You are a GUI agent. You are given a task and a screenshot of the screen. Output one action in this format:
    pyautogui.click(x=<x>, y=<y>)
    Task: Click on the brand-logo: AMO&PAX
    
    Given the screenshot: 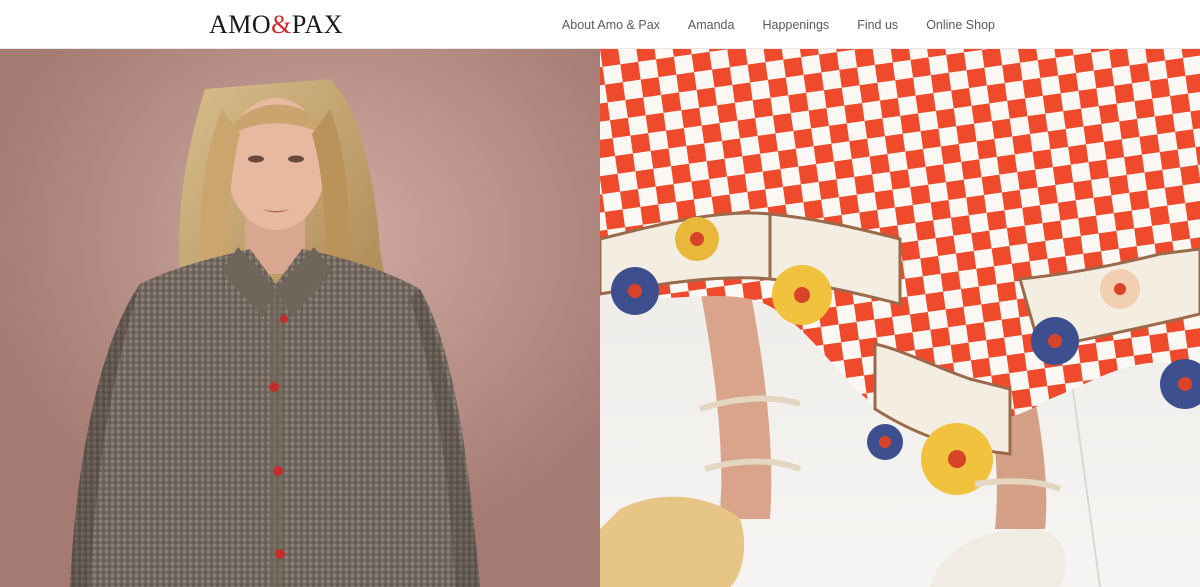 What is the action you would take?
    pyautogui.click(x=276, y=25)
    